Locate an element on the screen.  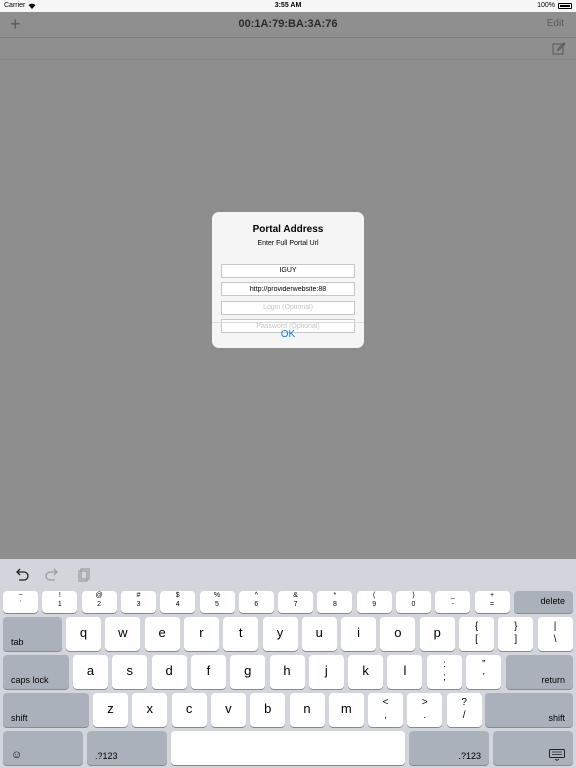
delete-key: delete is located at coordinates (543, 602).